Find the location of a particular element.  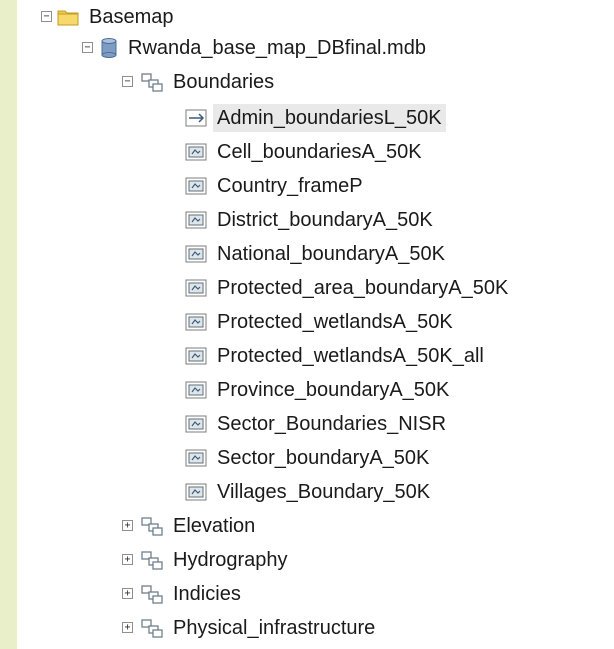

tree-node-feature-class: District_boundaryA_50K is located at coordinates (311, 219).